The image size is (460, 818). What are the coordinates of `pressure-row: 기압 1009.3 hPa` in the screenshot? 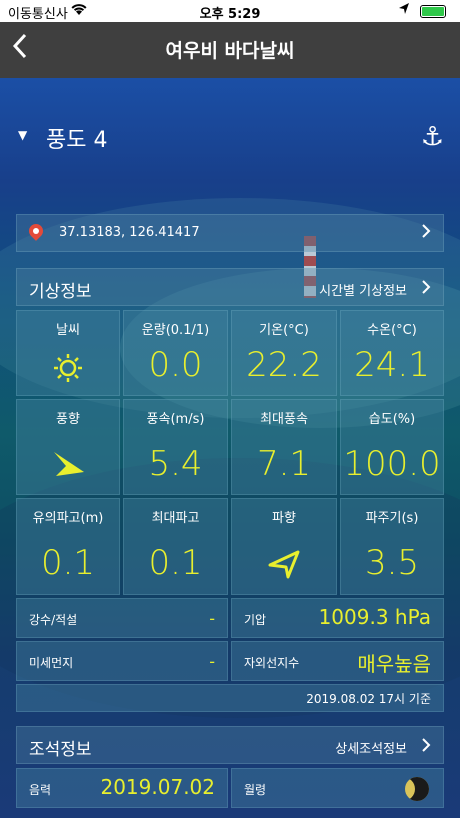 It's located at (337, 618).